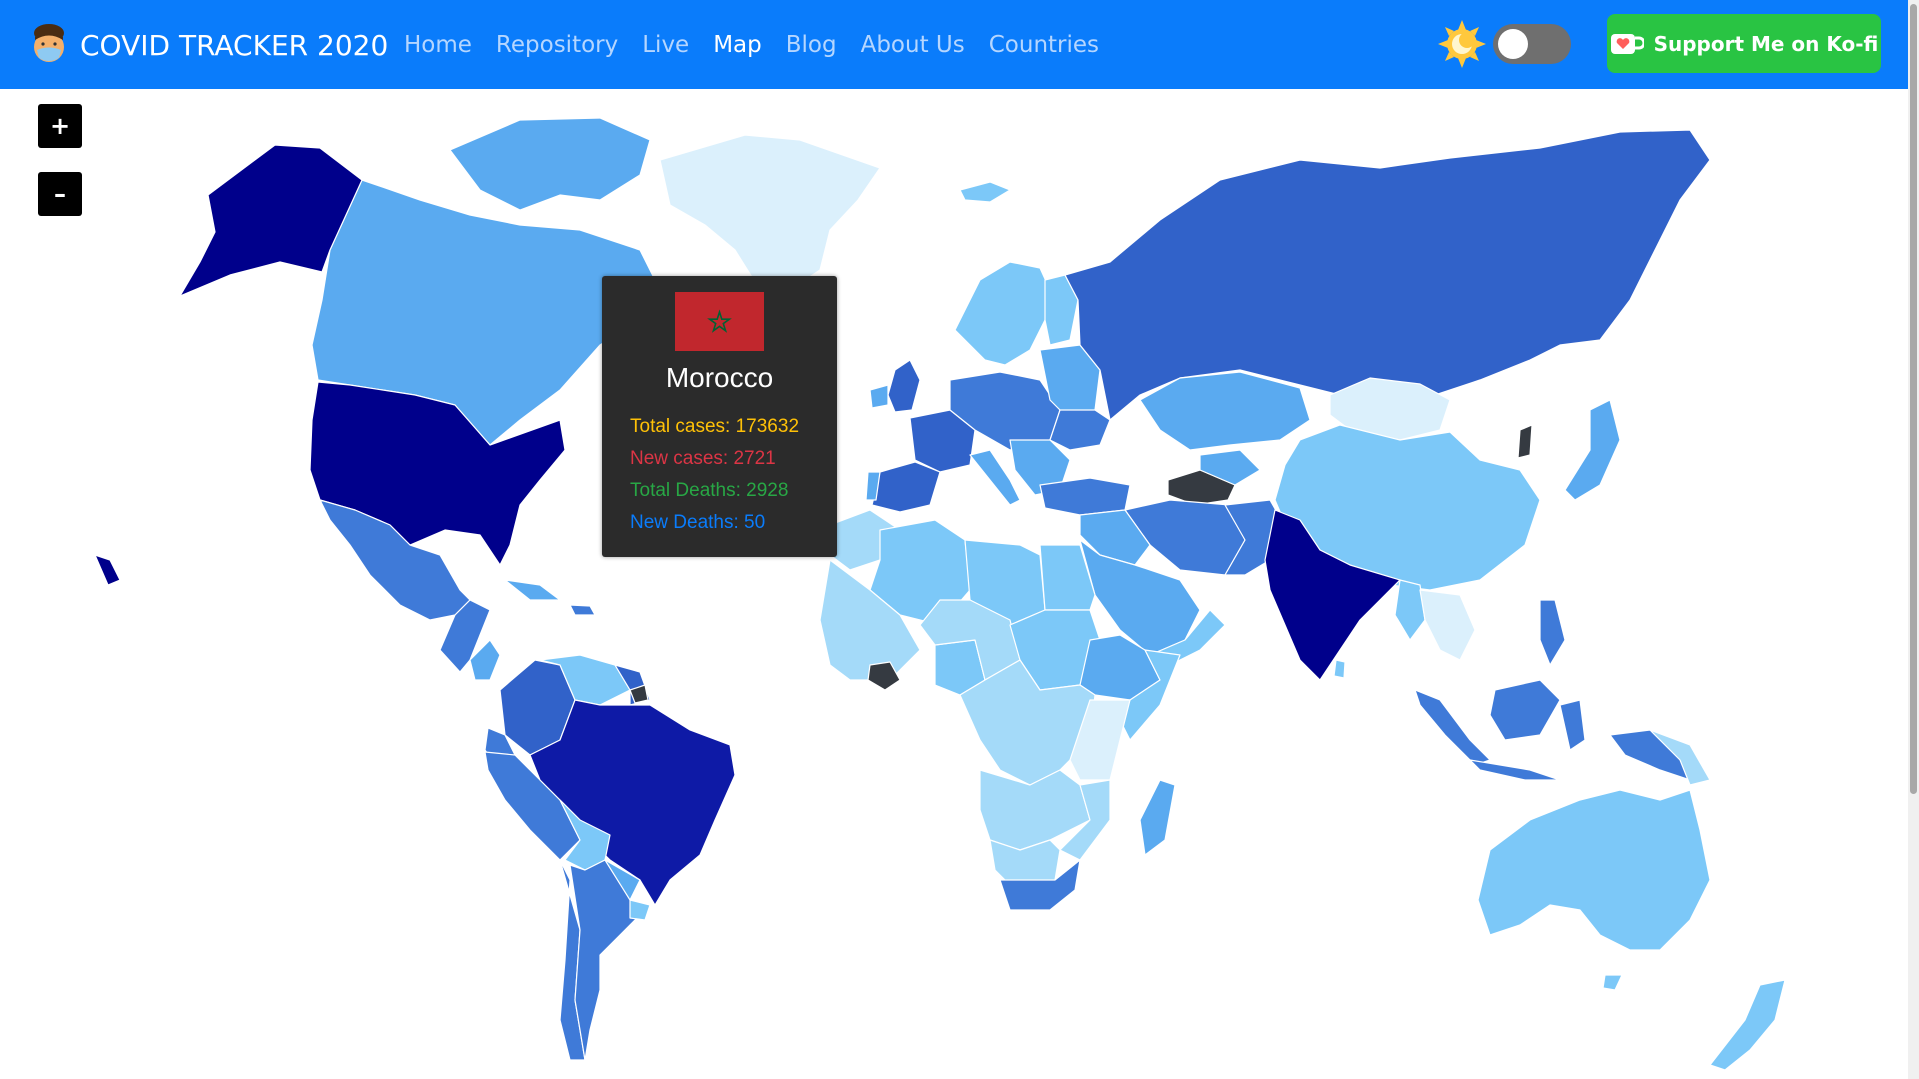 This screenshot has width=1919, height=1079. What do you see at coordinates (1525, 441) in the screenshot?
I see `country-north-korea` at bounding box center [1525, 441].